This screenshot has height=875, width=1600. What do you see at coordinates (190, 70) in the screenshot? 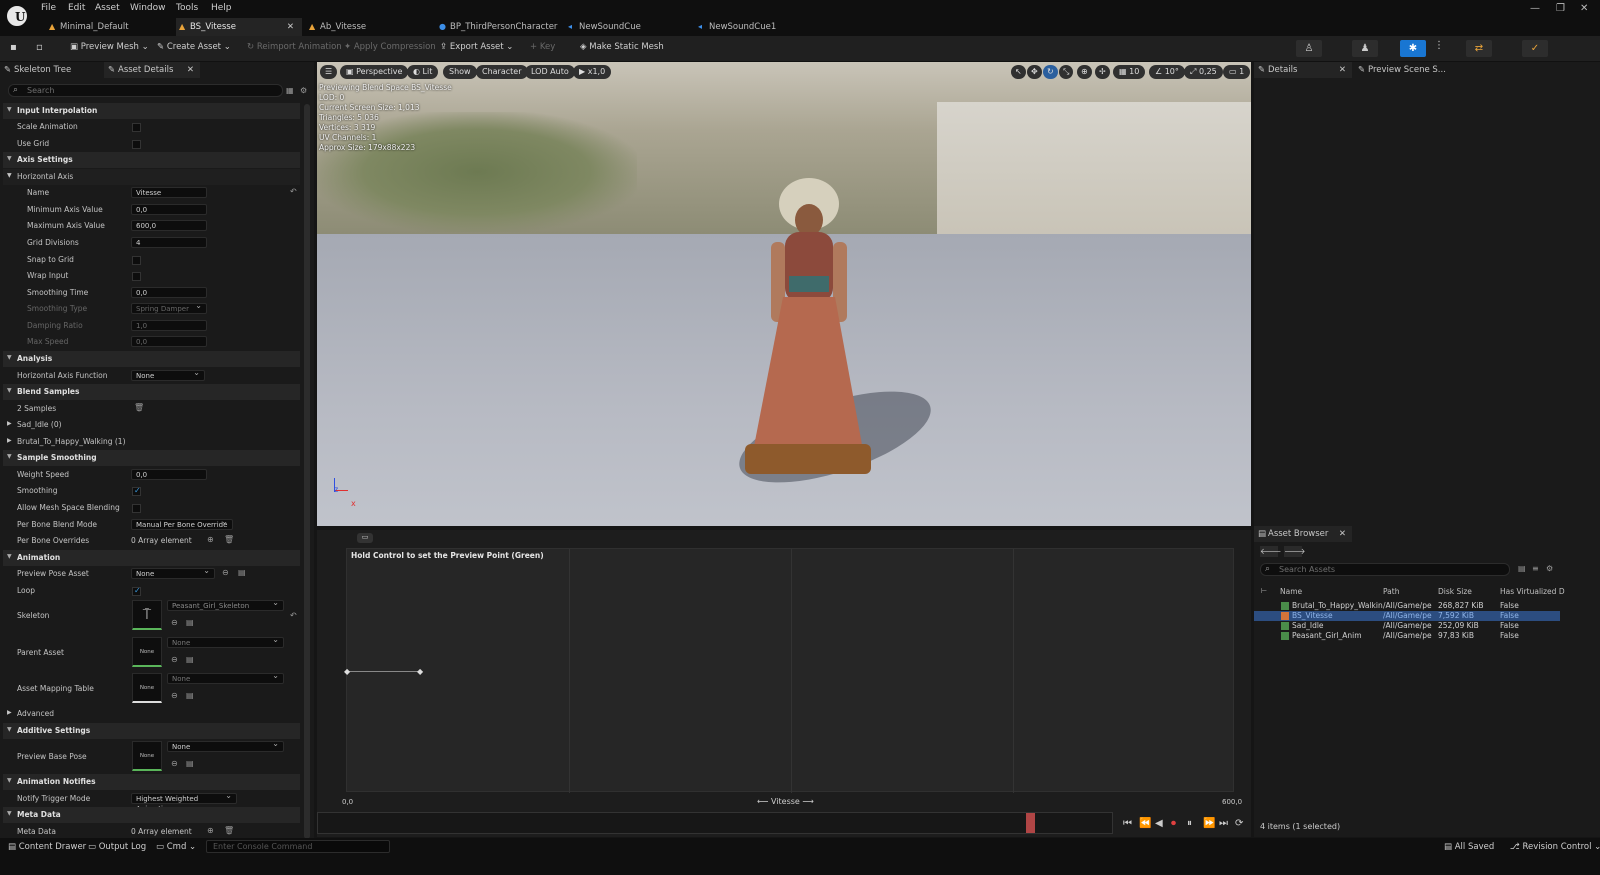
I see `close-tab-icon: ✕` at bounding box center [190, 70].